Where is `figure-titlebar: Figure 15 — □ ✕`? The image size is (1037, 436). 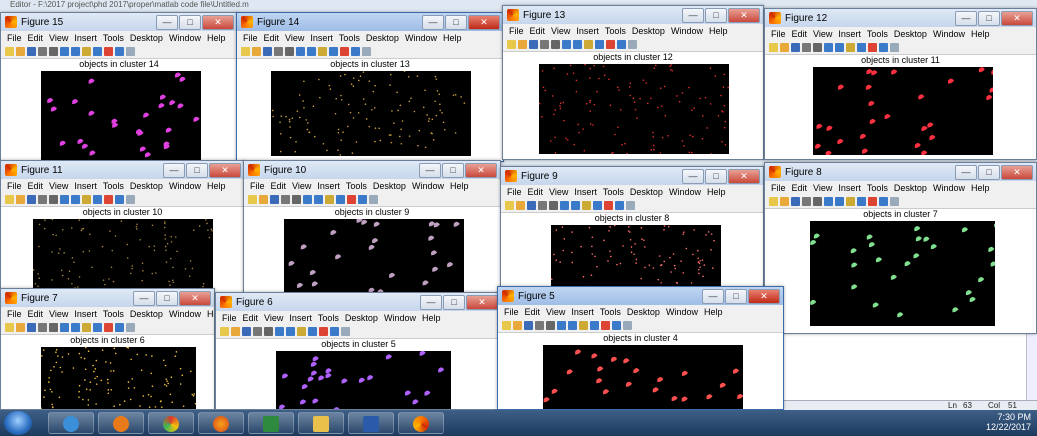
figure-titlebar: Figure 15 — □ ✕ is located at coordinates (119, 22).